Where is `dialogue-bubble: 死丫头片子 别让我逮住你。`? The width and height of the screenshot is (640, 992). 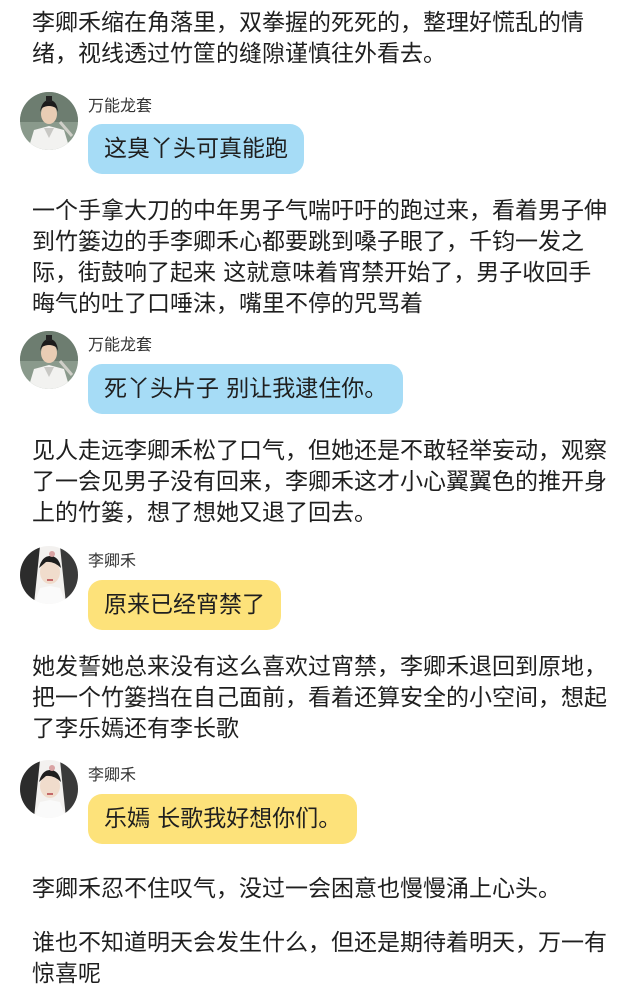
dialogue-bubble: 死丫头片子 别让我逮住你。 is located at coordinates (246, 389).